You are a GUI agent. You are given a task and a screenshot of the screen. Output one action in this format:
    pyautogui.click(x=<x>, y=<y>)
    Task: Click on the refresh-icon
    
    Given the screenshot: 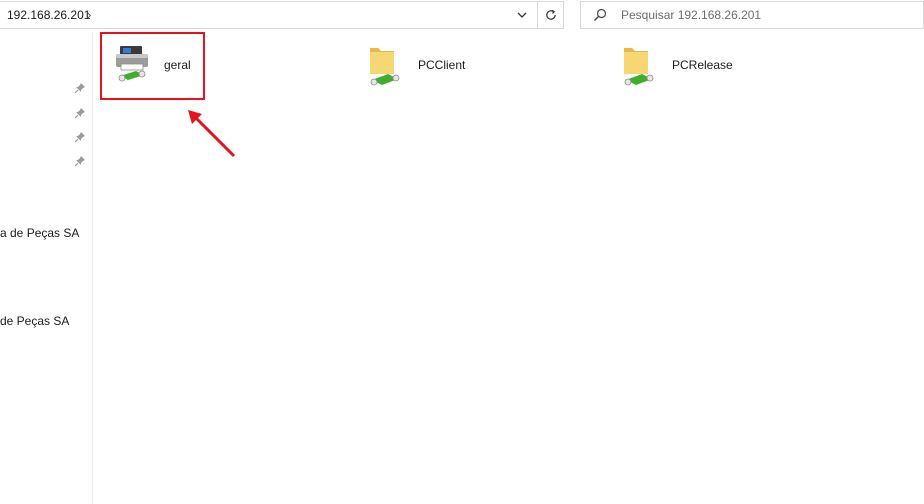 What is the action you would take?
    pyautogui.click(x=550, y=15)
    